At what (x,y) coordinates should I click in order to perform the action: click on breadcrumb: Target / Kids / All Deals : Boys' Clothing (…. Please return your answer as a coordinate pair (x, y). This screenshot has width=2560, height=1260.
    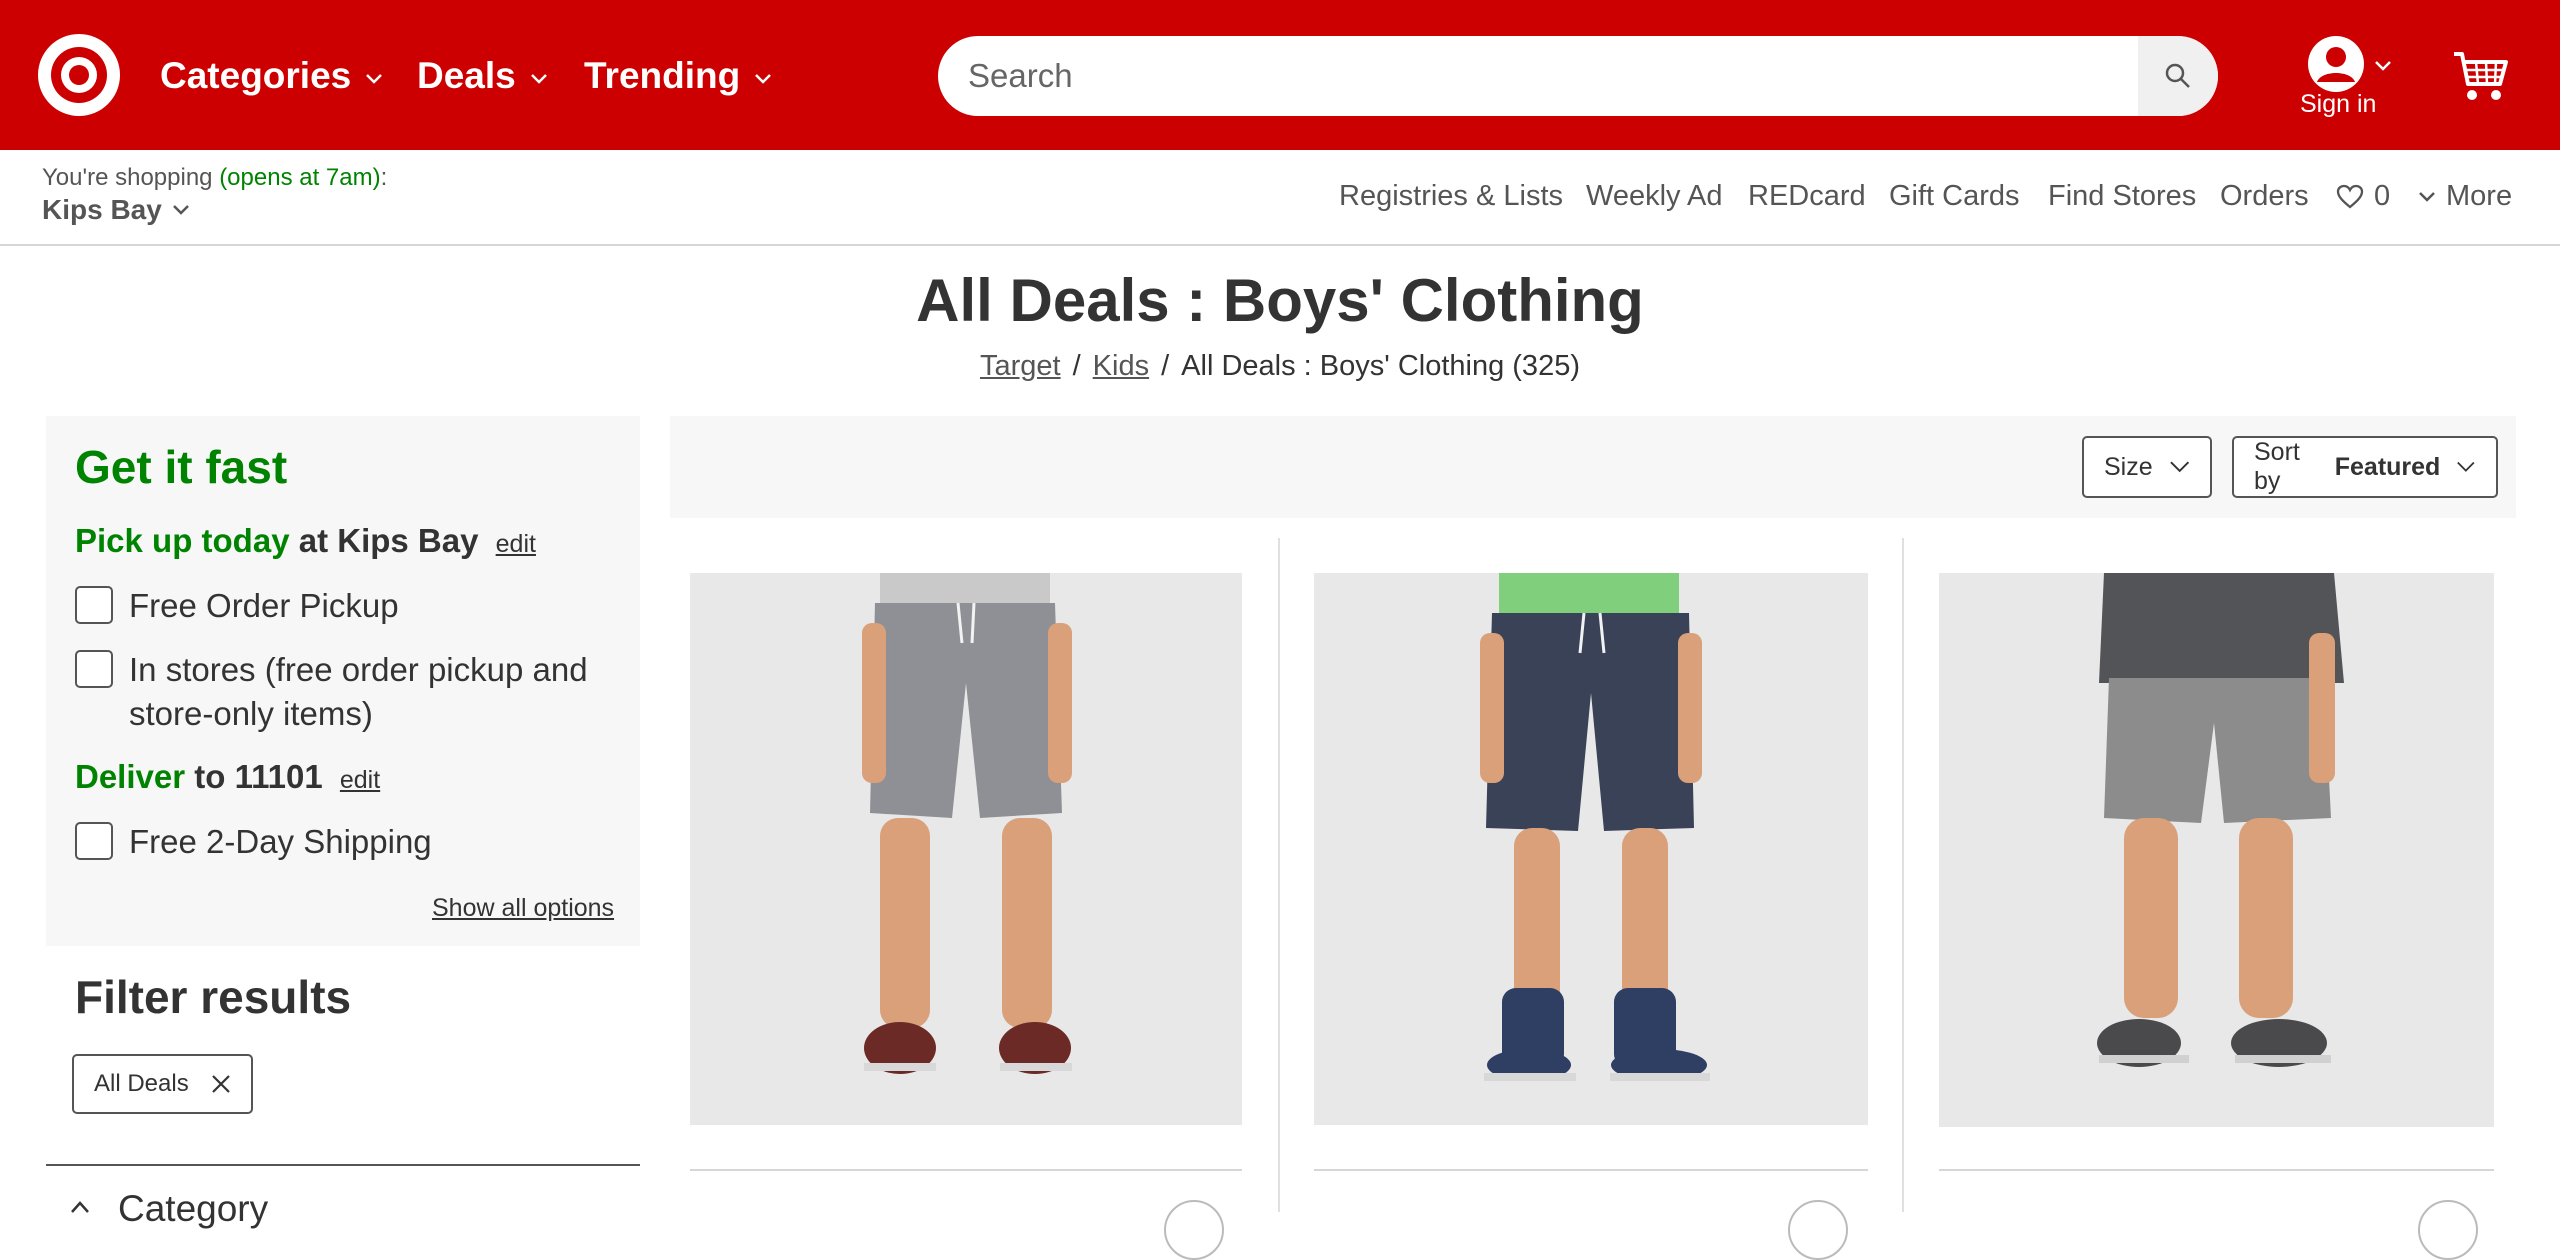
    Looking at the image, I should click on (1280, 366).